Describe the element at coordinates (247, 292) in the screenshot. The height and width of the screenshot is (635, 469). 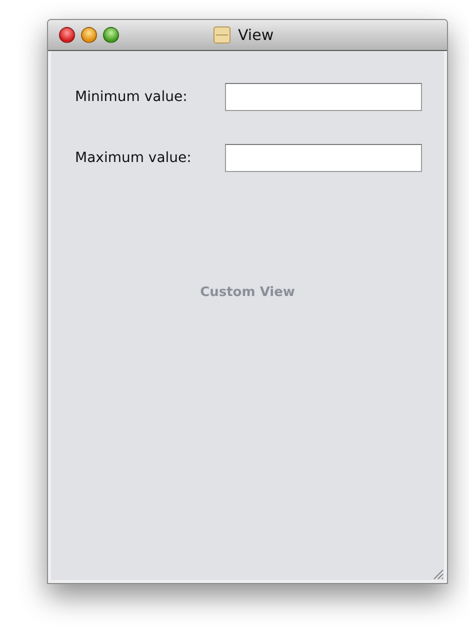
I see `custom-view-label: Custom View` at that location.